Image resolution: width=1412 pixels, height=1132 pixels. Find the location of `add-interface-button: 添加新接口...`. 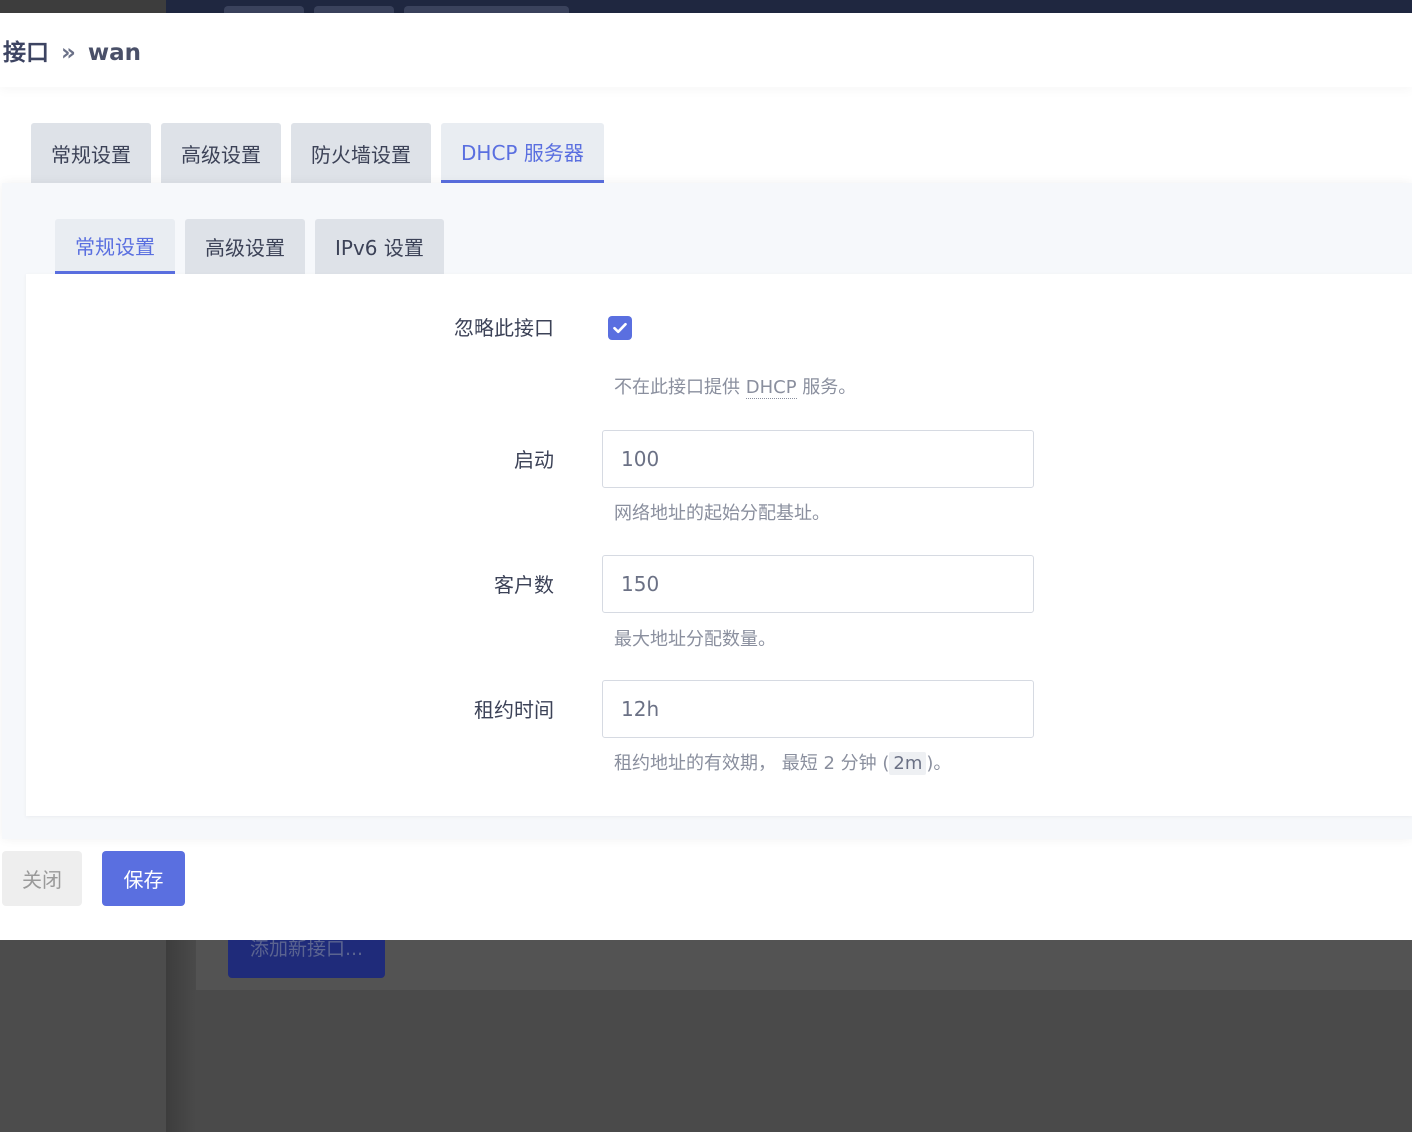

add-interface-button: 添加新接口... is located at coordinates (306, 959).